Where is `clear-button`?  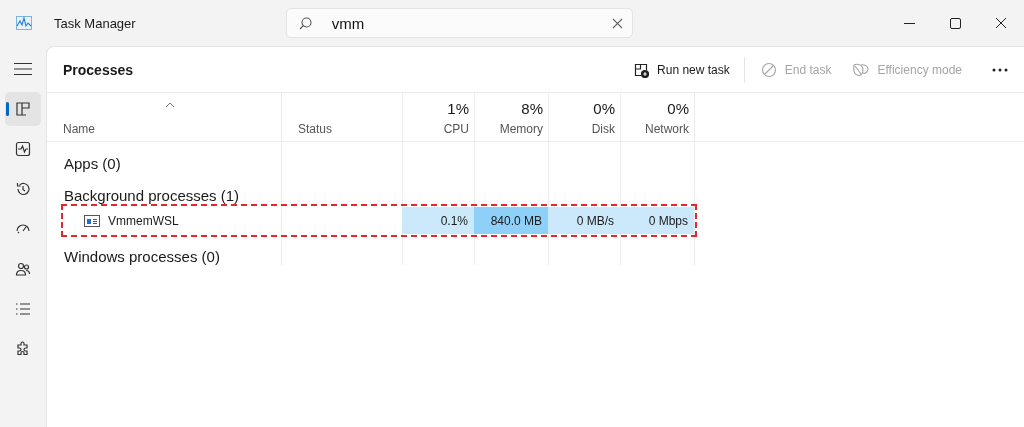 clear-button is located at coordinates (617, 23).